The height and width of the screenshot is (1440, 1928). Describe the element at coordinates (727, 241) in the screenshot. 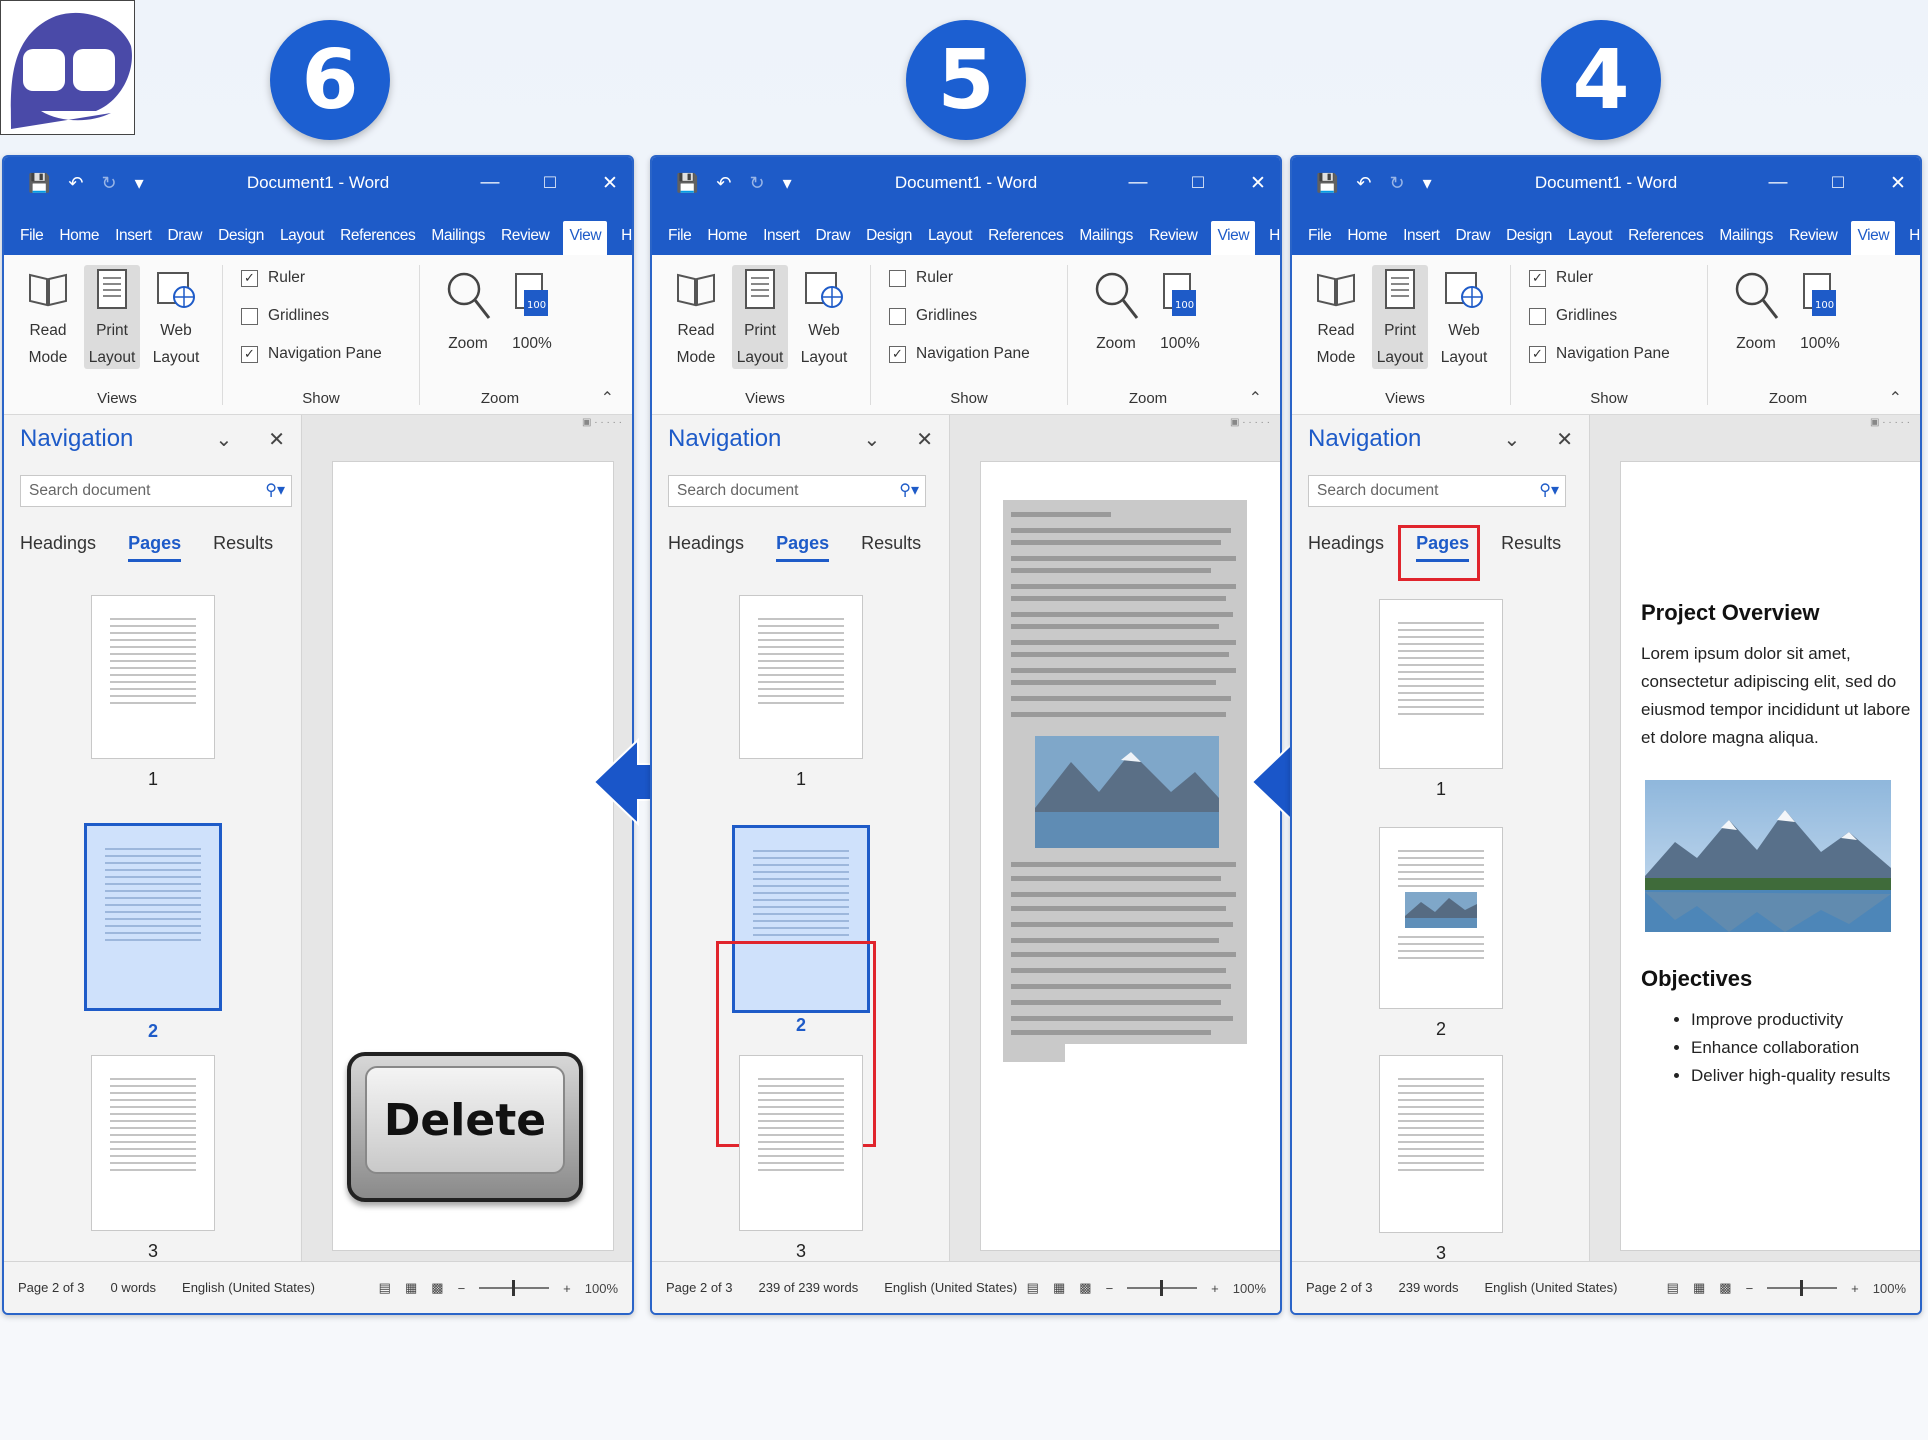

I see `tab-home: Home` at that location.